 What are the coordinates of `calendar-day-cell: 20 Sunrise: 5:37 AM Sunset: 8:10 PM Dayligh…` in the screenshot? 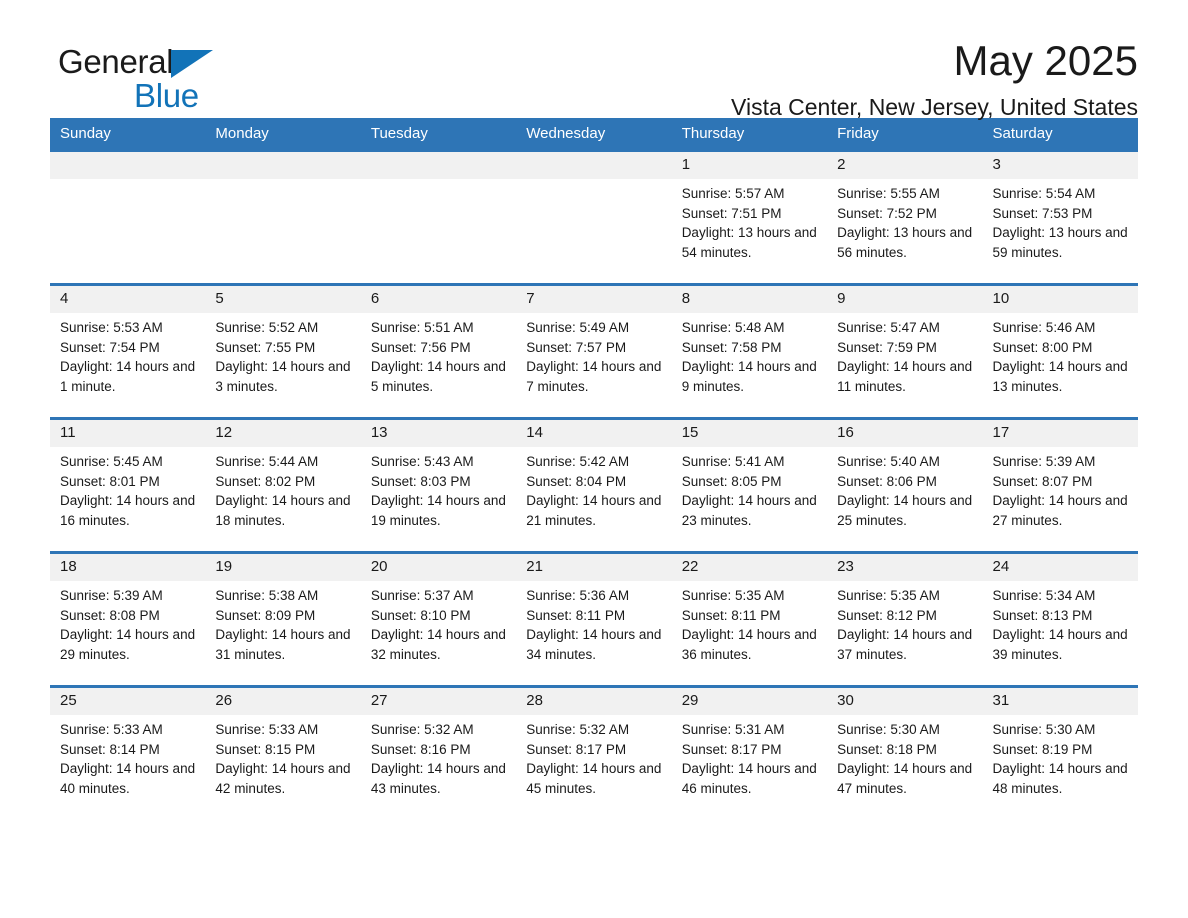 It's located at (438, 619).